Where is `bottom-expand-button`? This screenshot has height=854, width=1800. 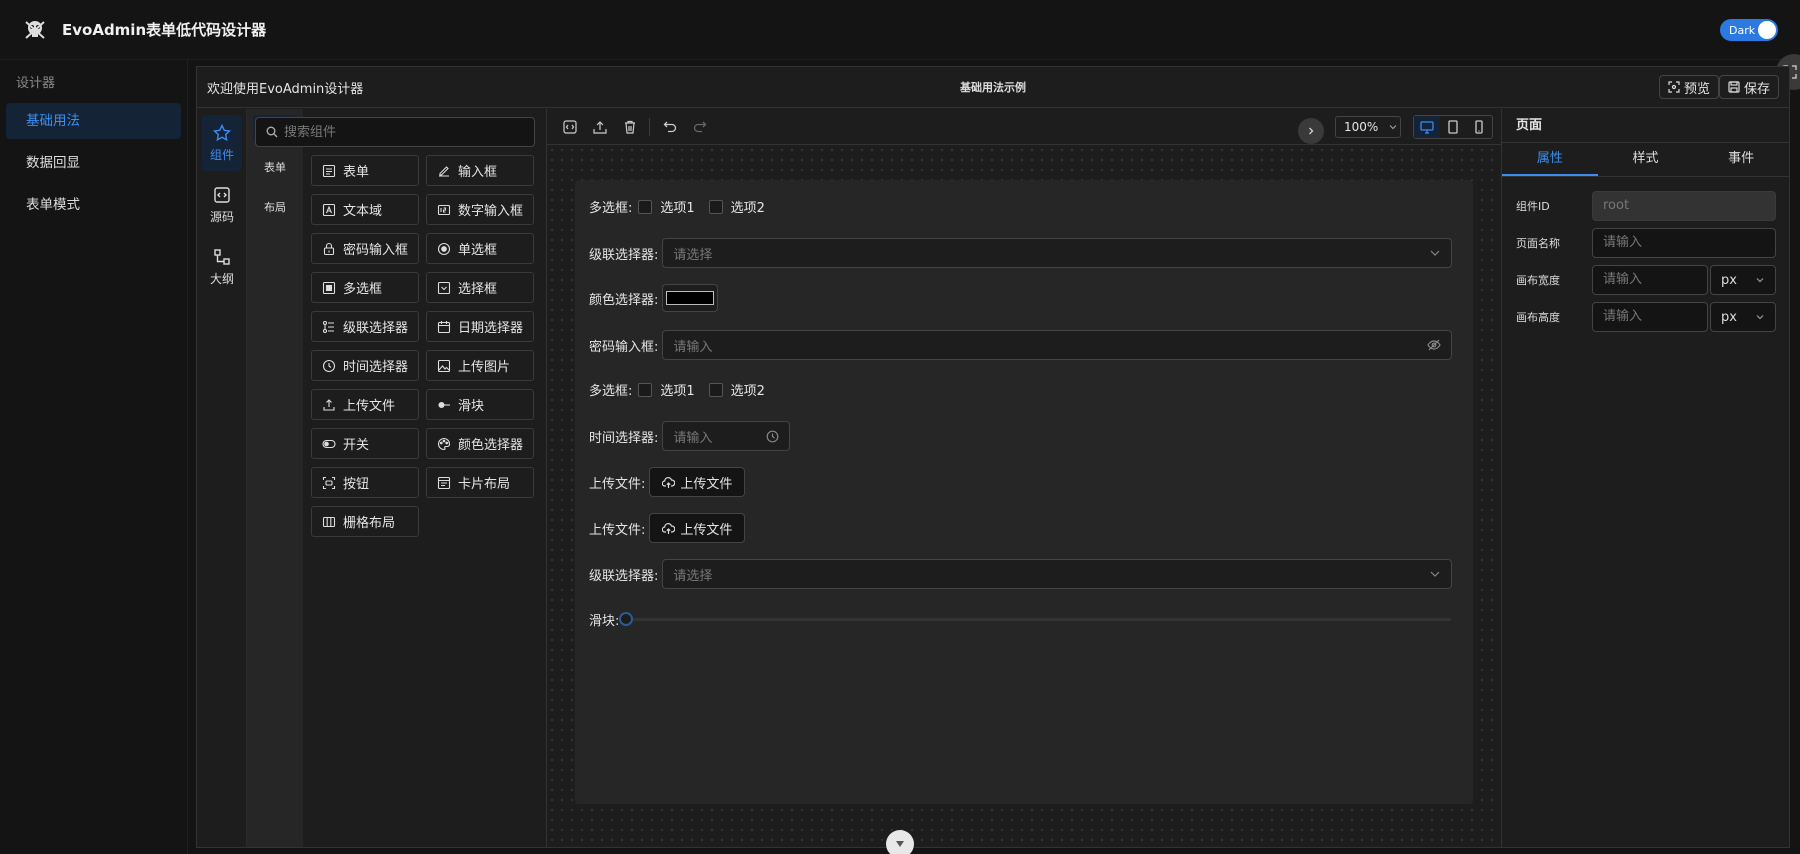
bottom-expand-button is located at coordinates (900, 842).